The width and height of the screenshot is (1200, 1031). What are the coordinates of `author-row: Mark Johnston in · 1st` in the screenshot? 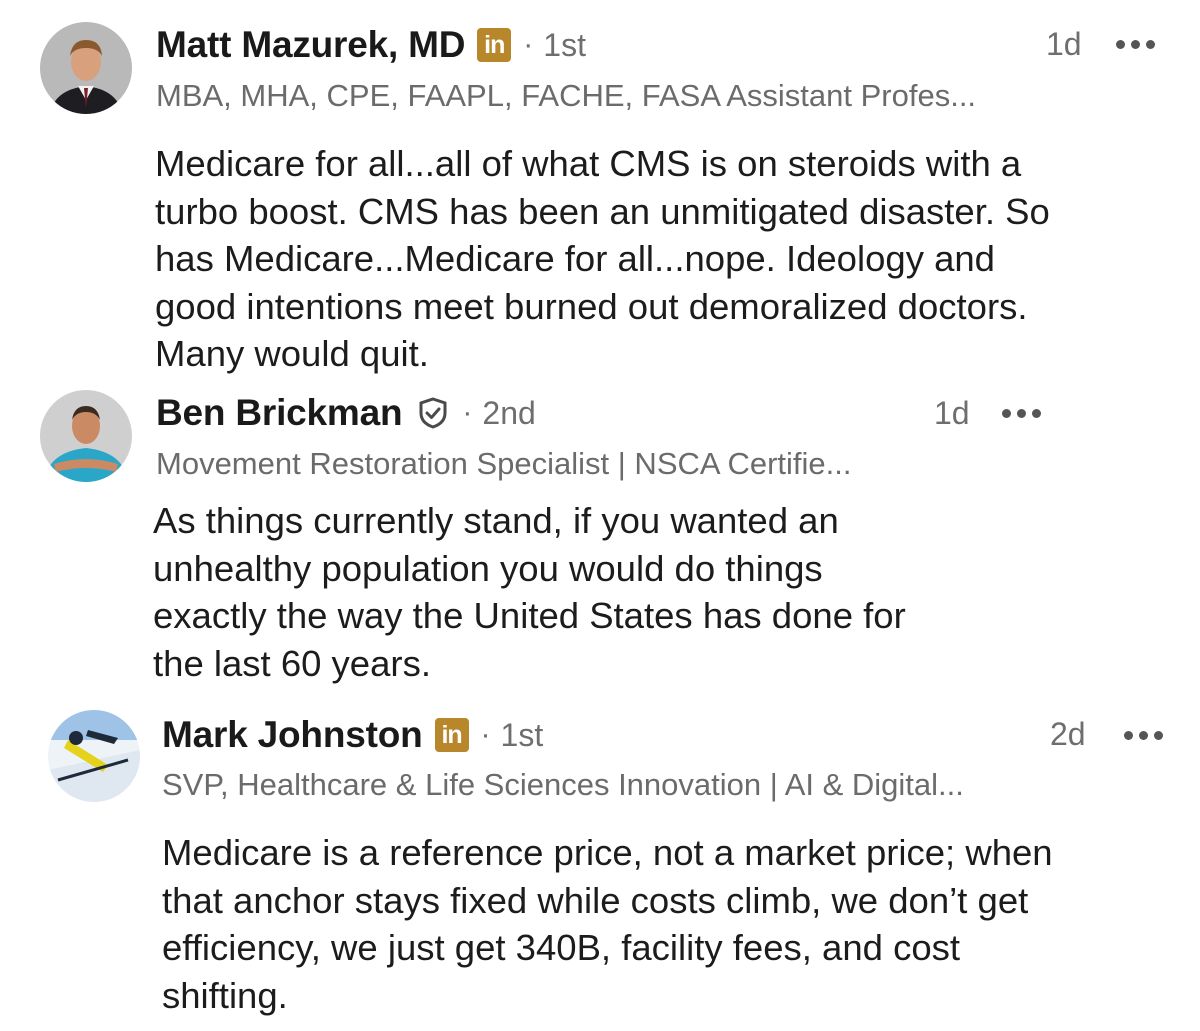 It's located at (352, 735).